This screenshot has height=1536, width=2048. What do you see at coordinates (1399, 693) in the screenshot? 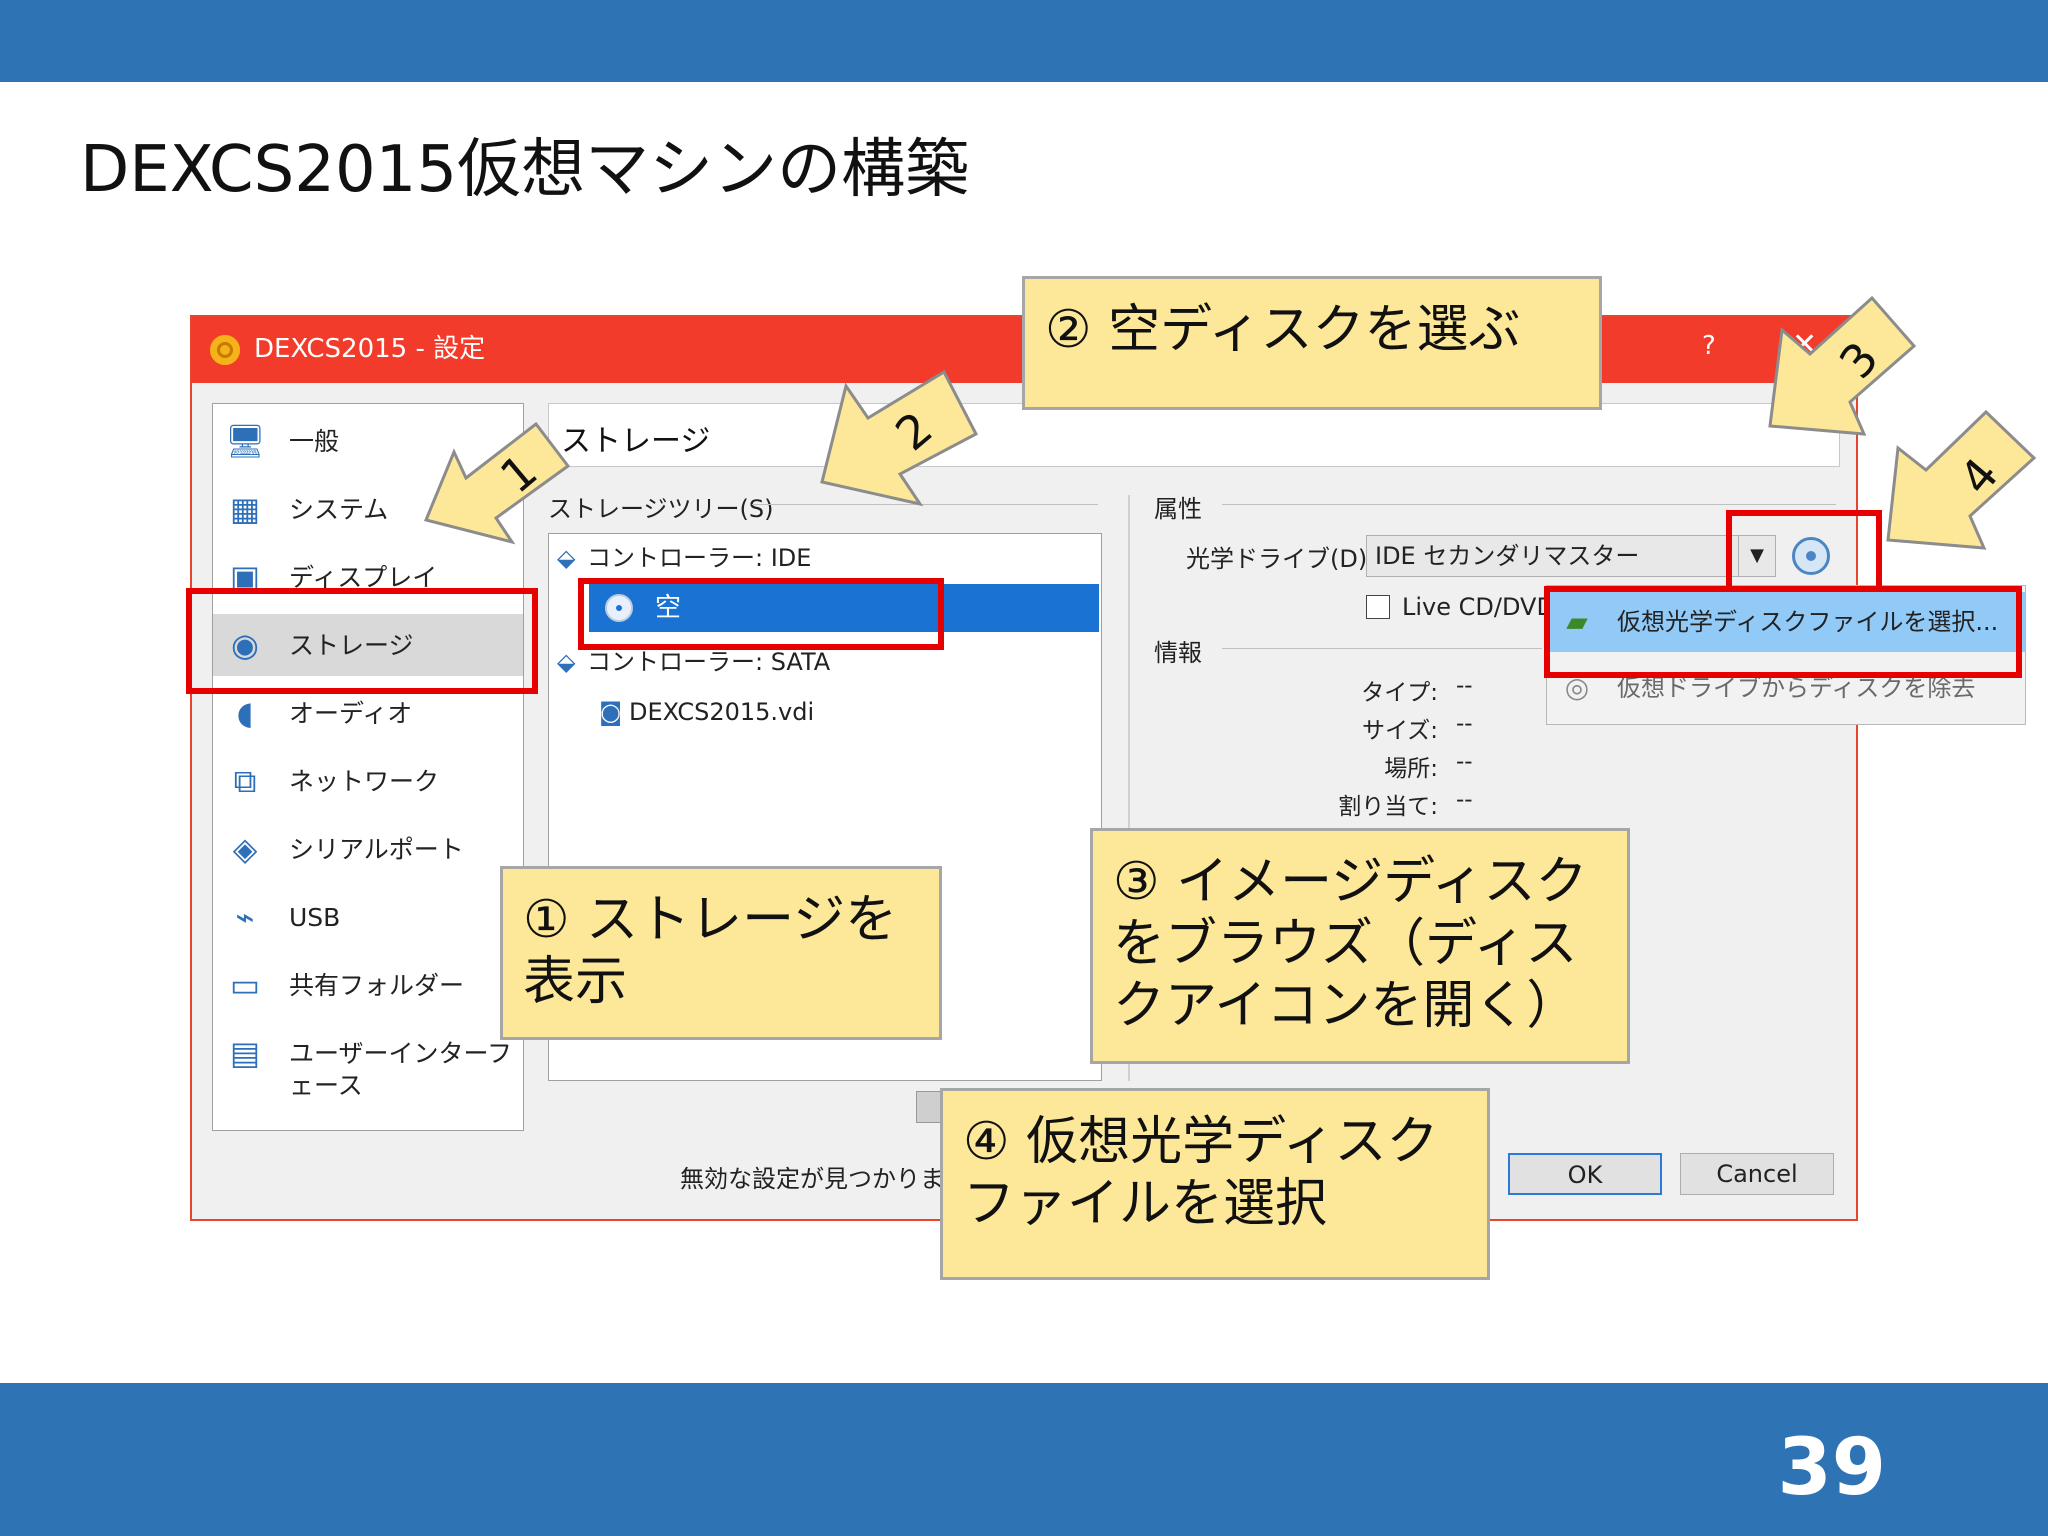
I see `info-type-label: タイプ:` at bounding box center [1399, 693].